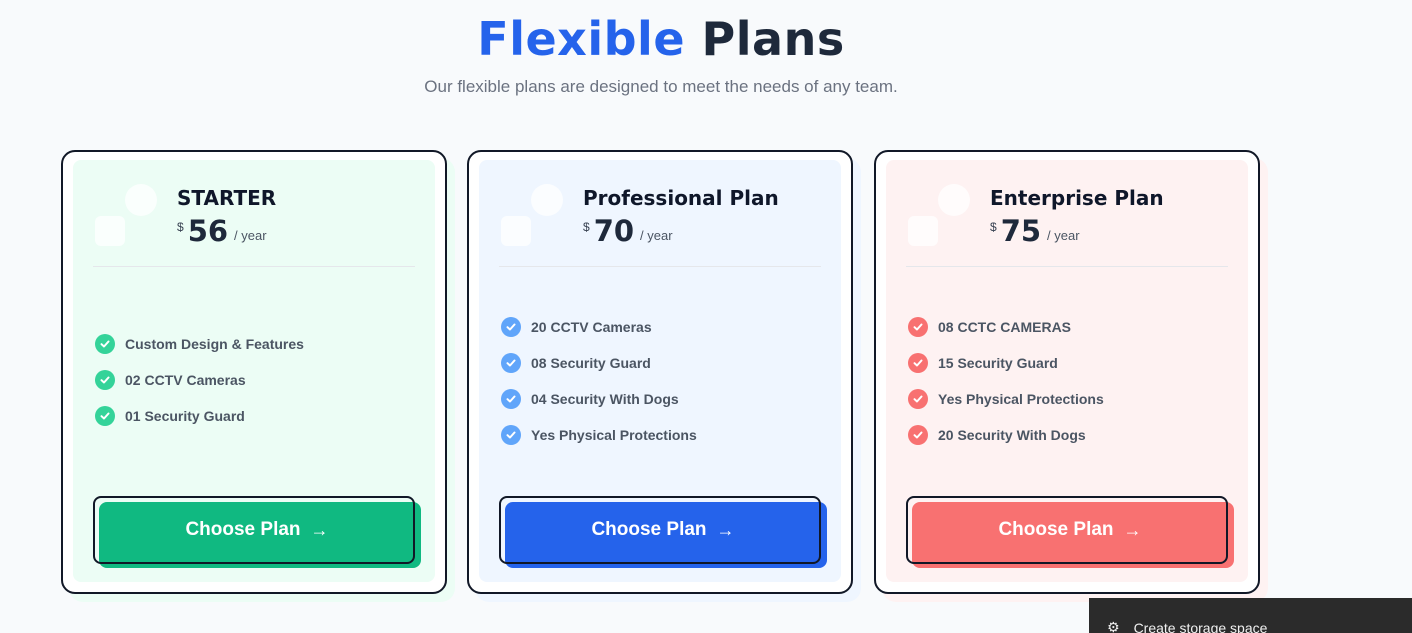  I want to click on toast-text: Create storage space, so click(1200, 626).